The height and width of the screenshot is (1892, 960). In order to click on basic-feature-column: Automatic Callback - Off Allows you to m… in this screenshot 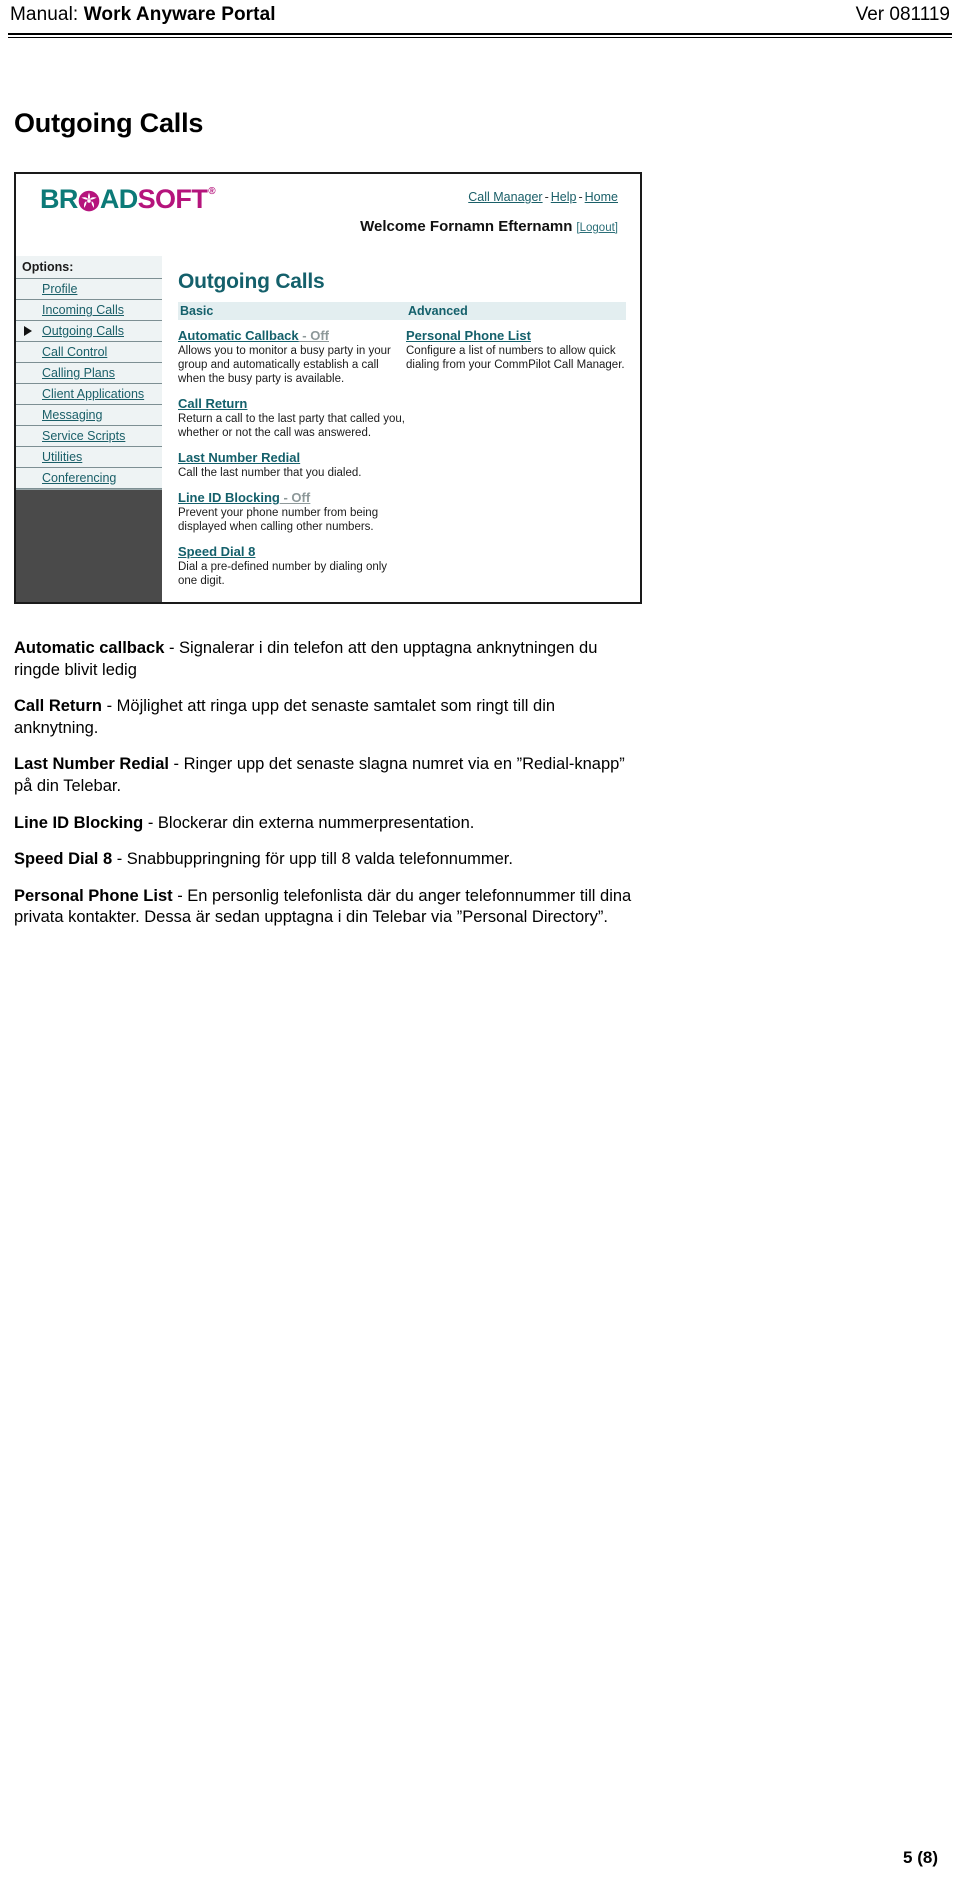, I will do `click(292, 463)`.